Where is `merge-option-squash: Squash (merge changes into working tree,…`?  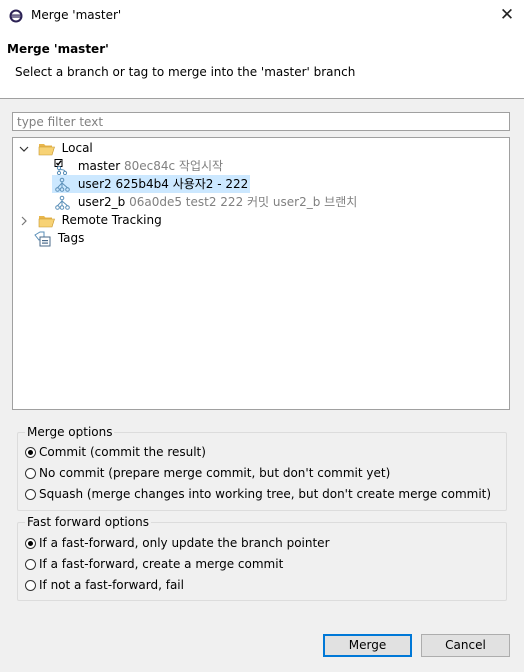
merge-option-squash: Squash (merge changes into working tree,… is located at coordinates (258, 494).